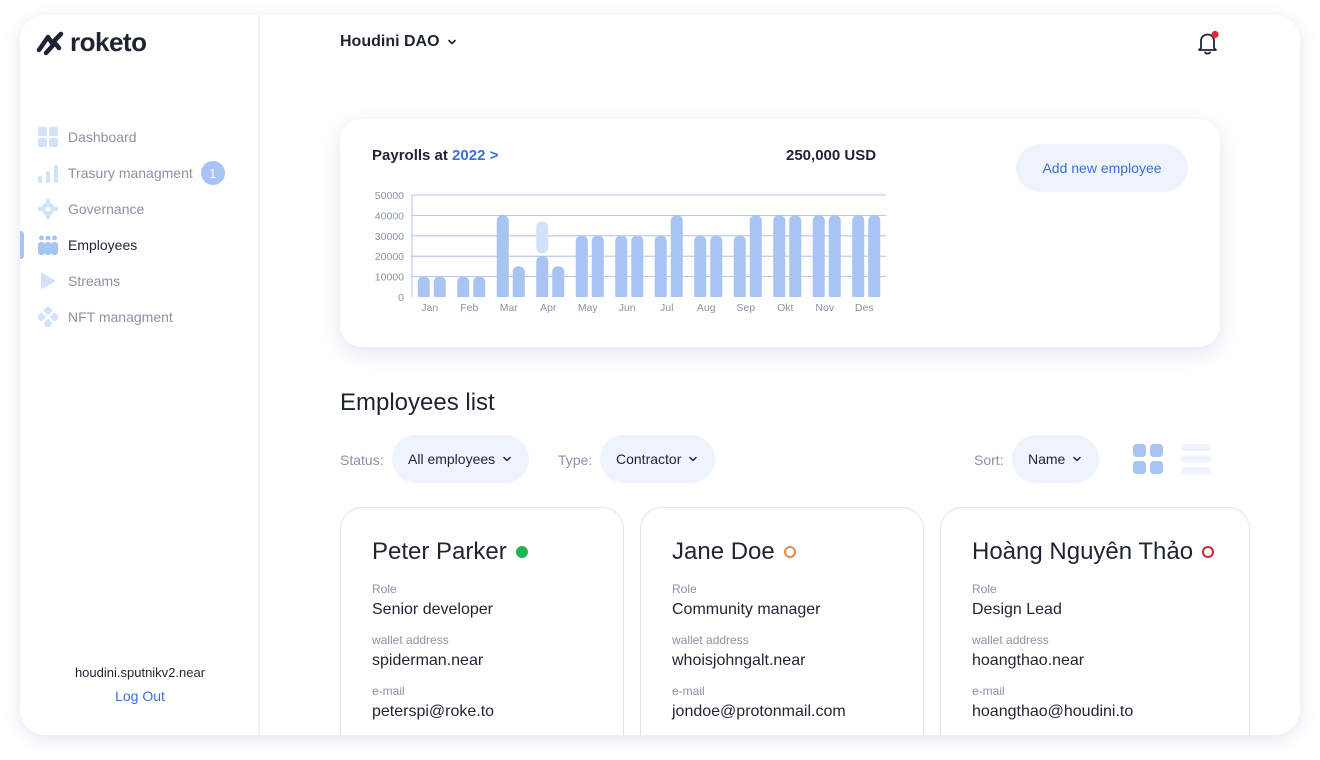 This screenshot has width=1320, height=760. I want to click on chart-y-tick-label: 10000, so click(389, 278).